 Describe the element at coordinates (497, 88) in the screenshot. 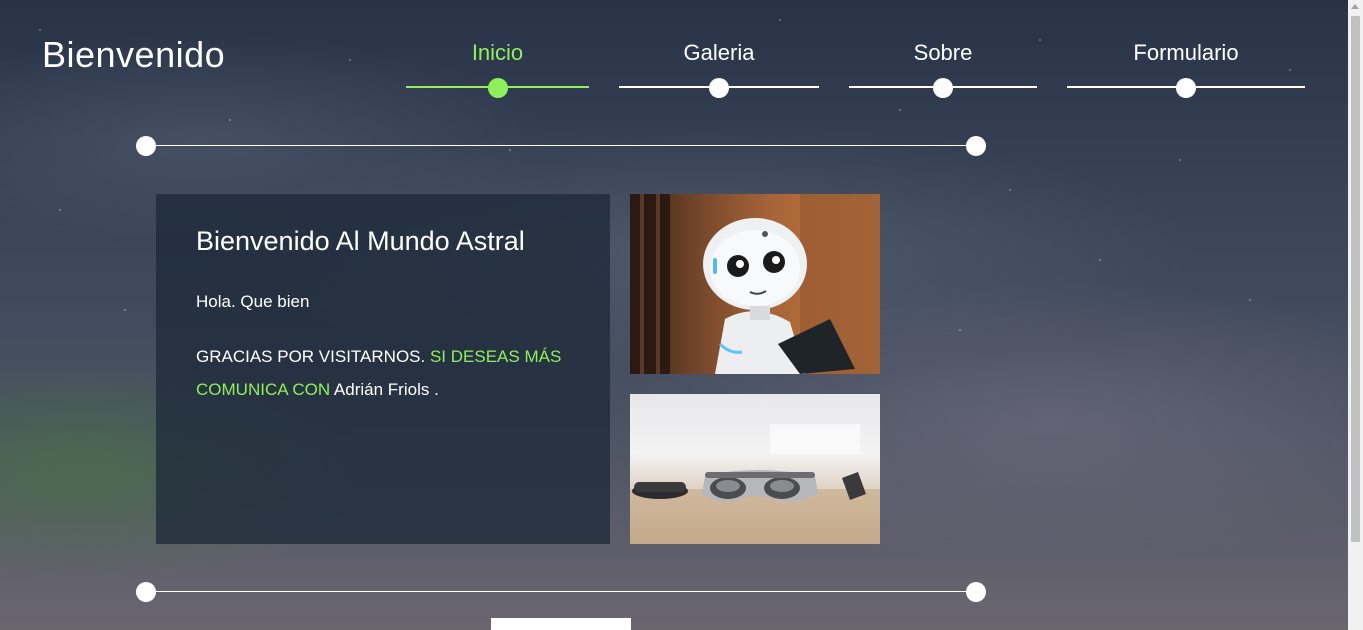

I see `nav-active-indicator` at that location.